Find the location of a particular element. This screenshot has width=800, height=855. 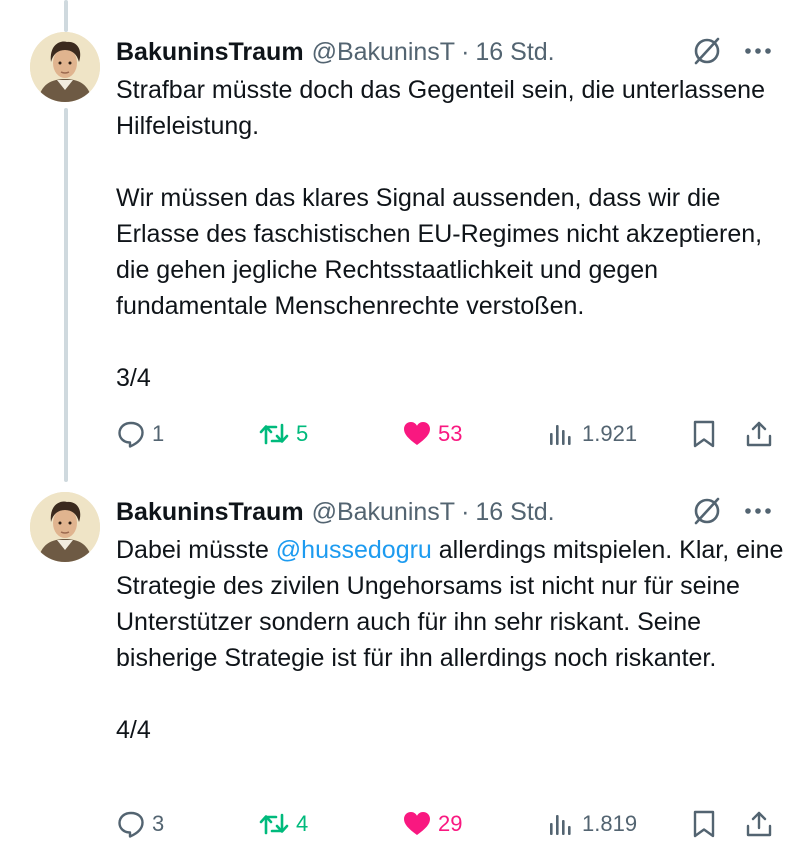

text-before-mention: Dabei müsste is located at coordinates (196, 550).